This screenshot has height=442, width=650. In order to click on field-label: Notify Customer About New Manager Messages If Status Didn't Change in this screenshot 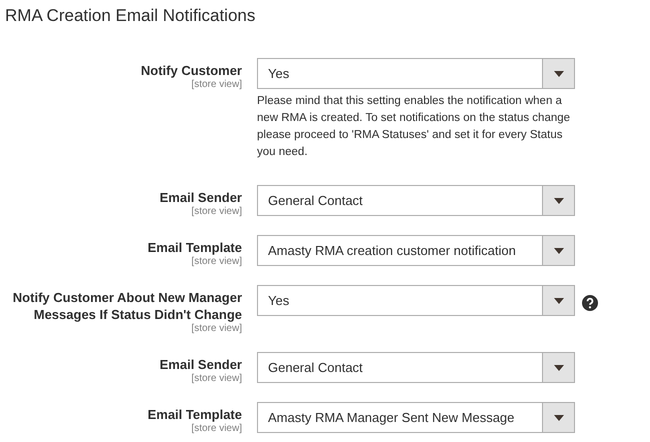, I will do `click(127, 306)`.